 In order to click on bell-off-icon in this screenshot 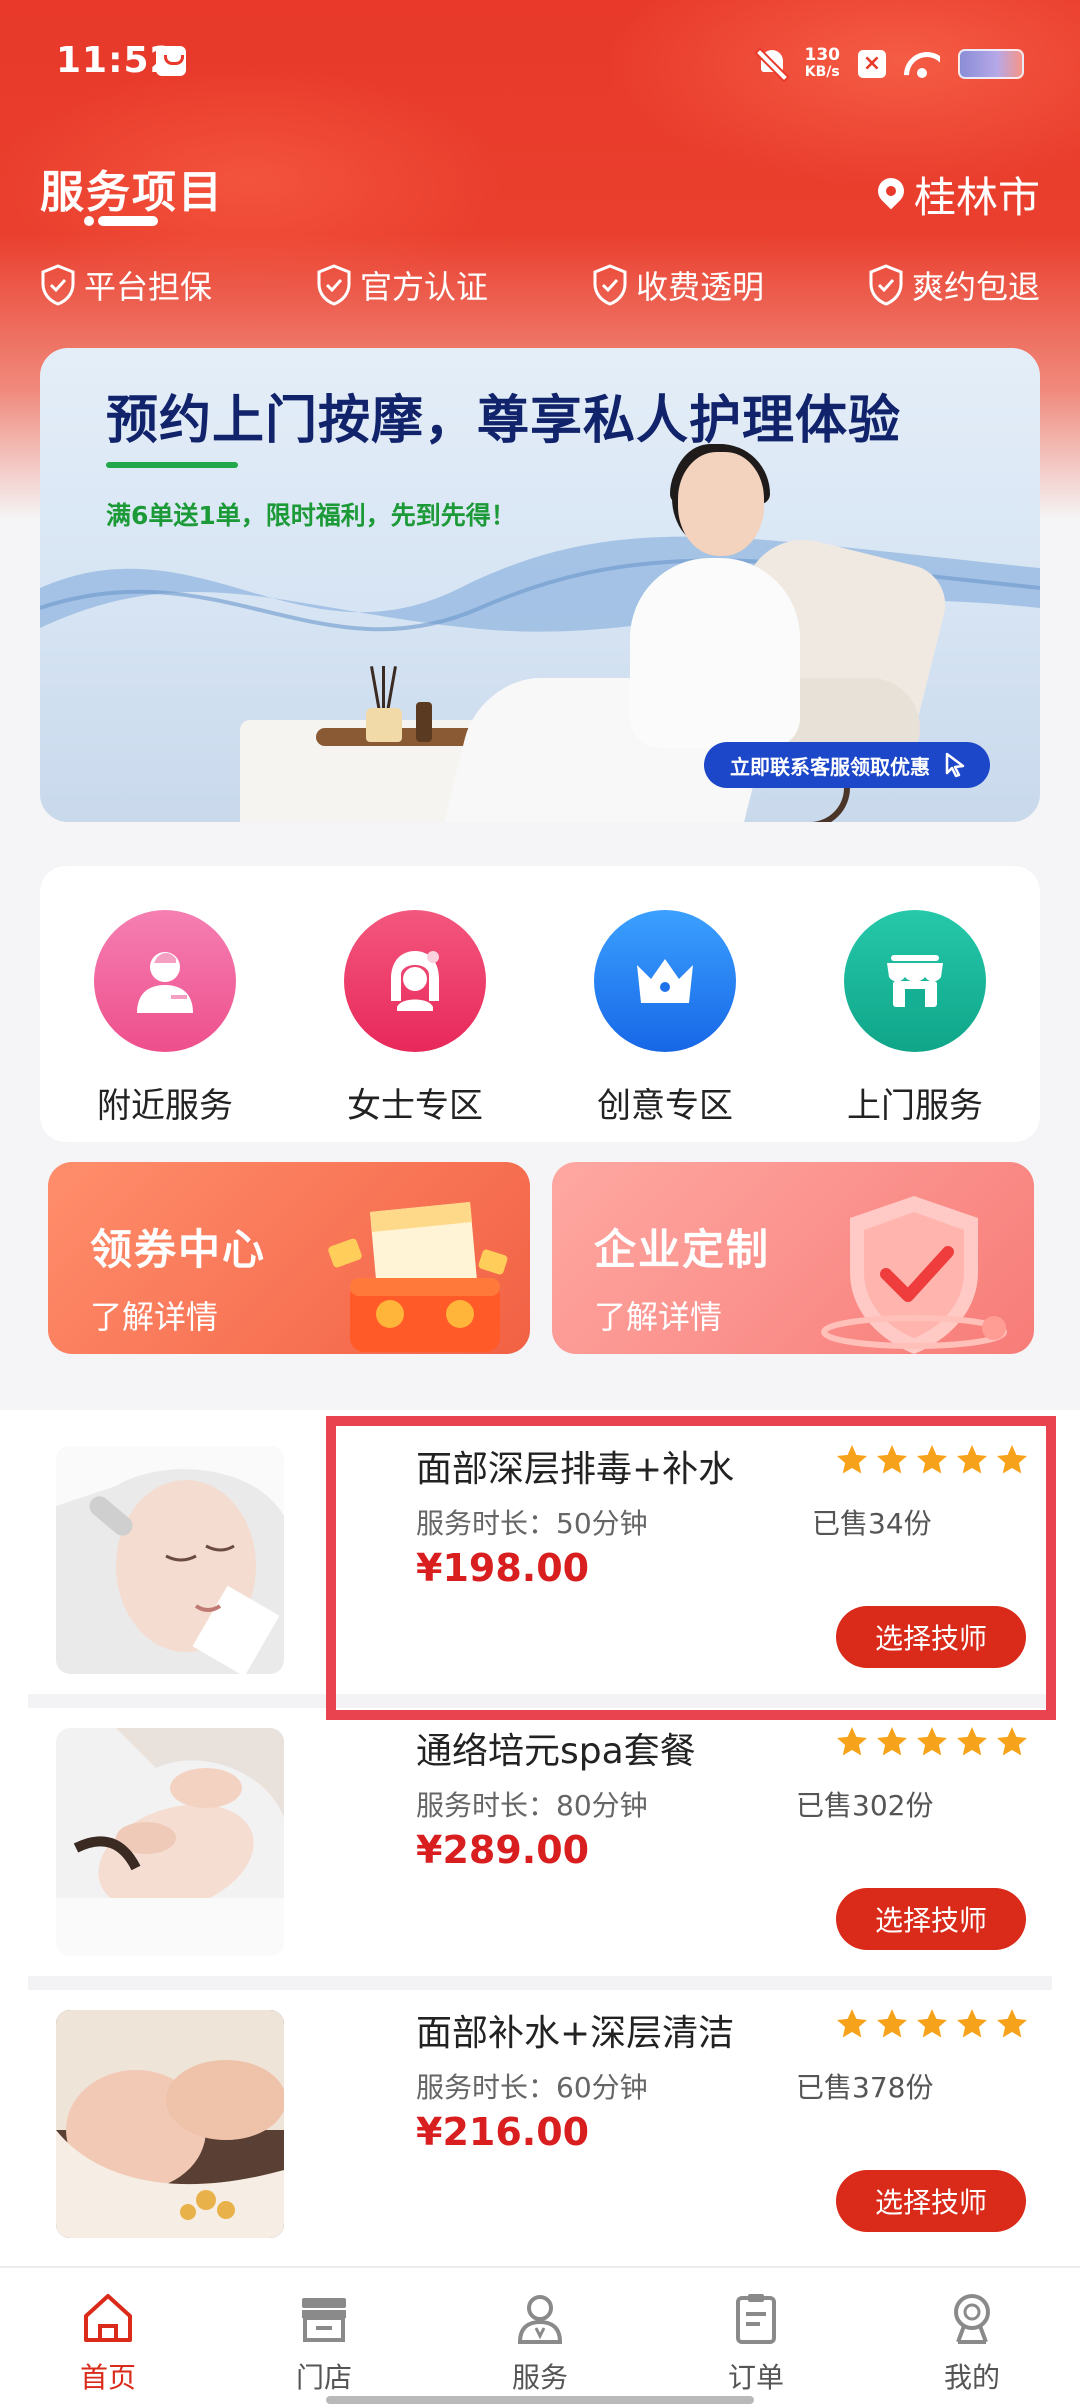, I will do `click(772, 64)`.